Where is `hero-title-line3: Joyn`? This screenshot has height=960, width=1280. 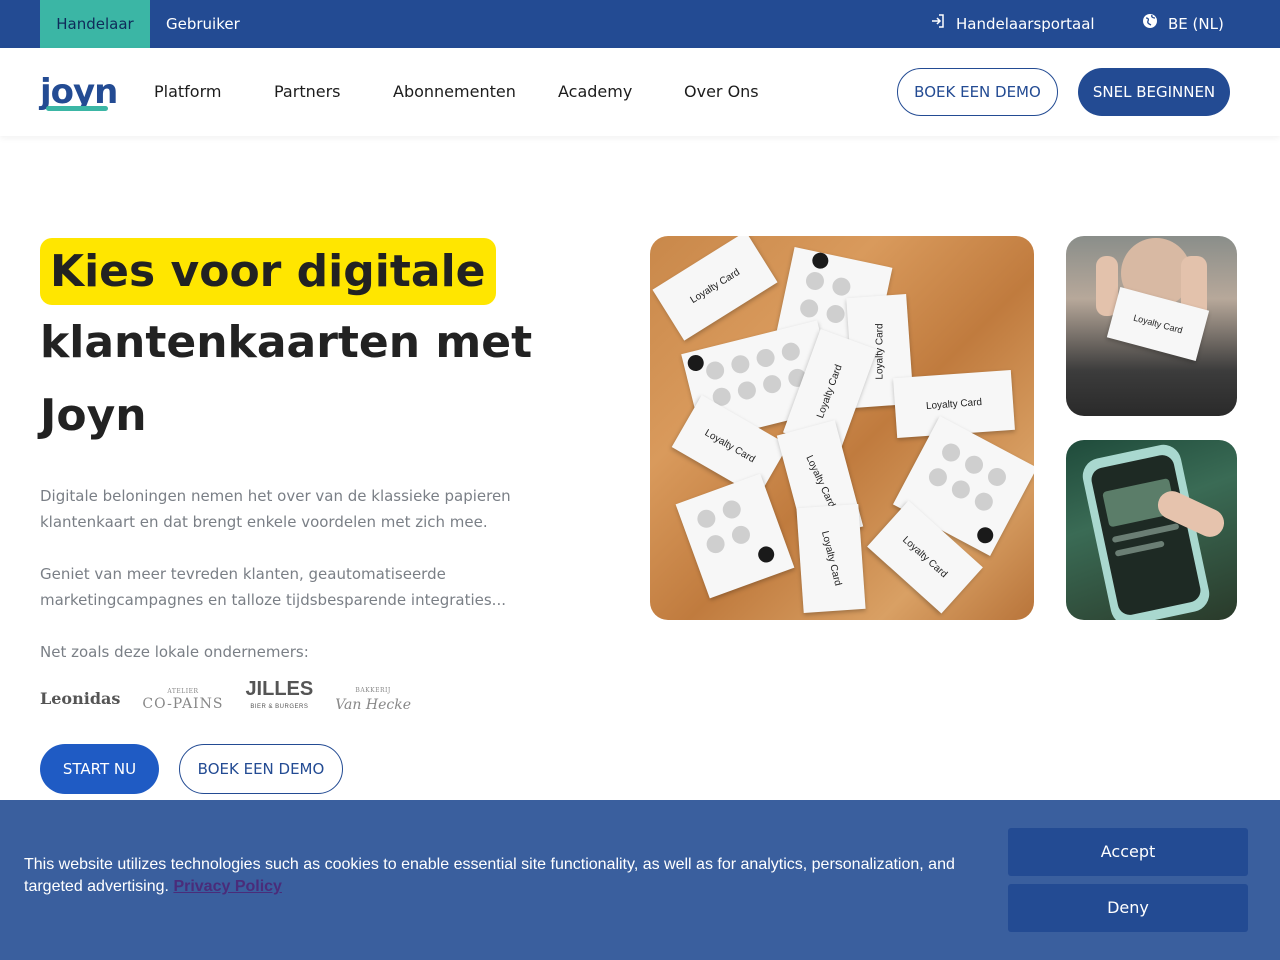
hero-title-line3: Joyn is located at coordinates (93, 415).